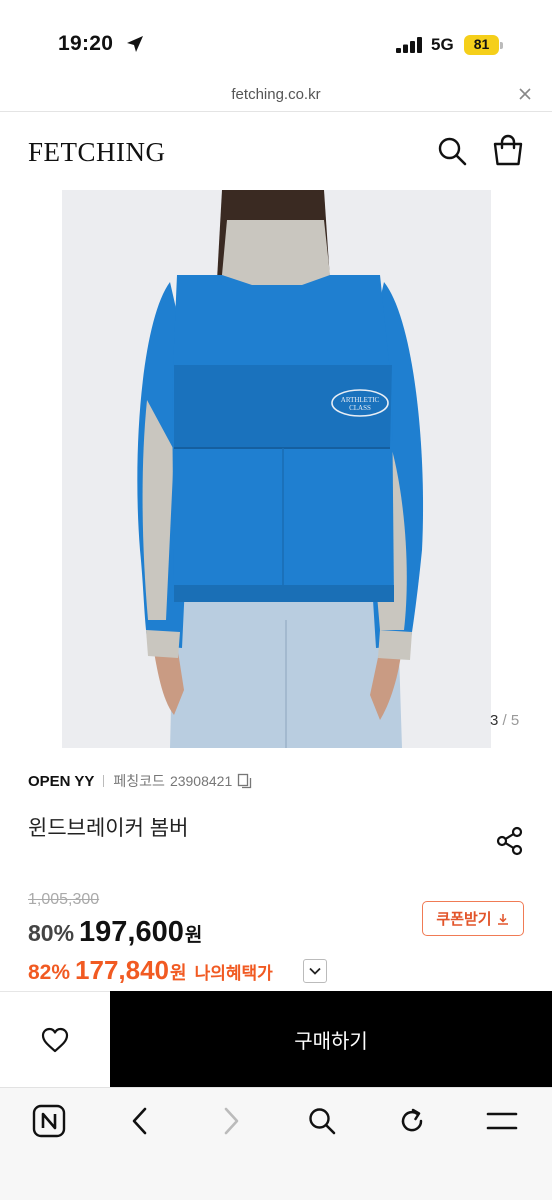 The height and width of the screenshot is (1200, 552). I want to click on benefit-expand-button, so click(315, 971).